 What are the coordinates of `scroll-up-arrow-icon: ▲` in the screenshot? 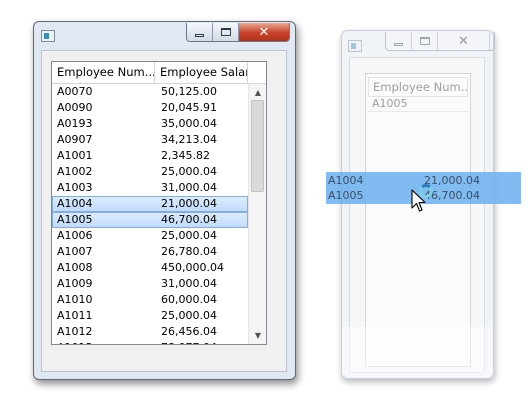 It's located at (257, 93).